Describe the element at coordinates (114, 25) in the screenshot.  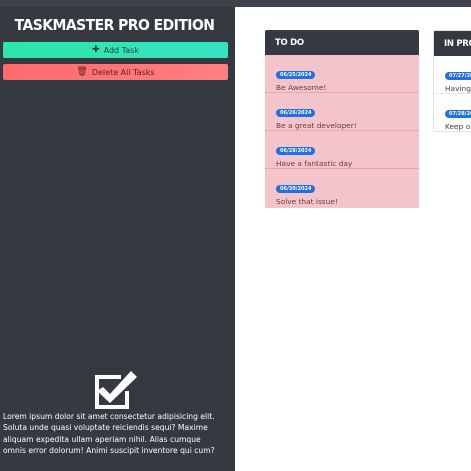
I see `app-title: TASKMASTER PRO EDITION` at that location.